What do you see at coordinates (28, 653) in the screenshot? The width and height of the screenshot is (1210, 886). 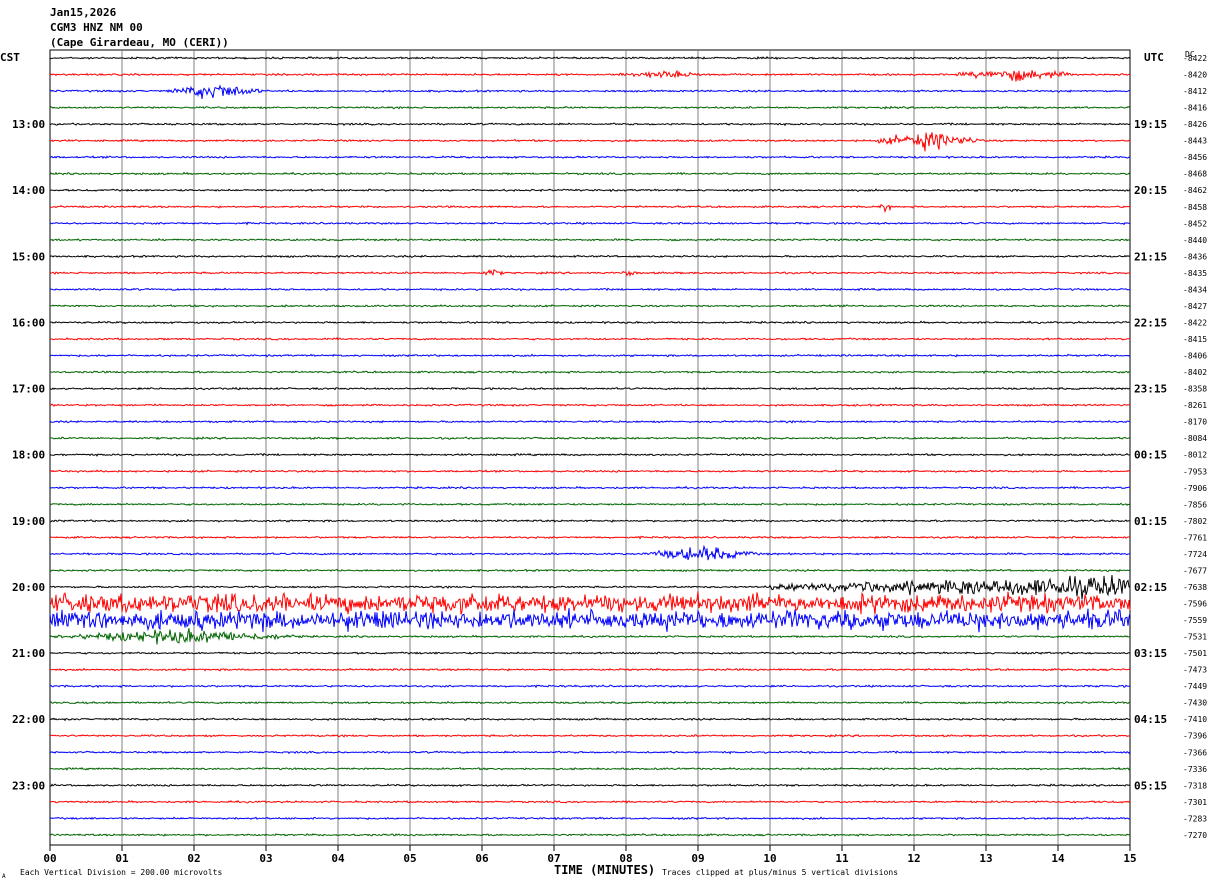 I see `cst-hour-label: 21:00` at bounding box center [28, 653].